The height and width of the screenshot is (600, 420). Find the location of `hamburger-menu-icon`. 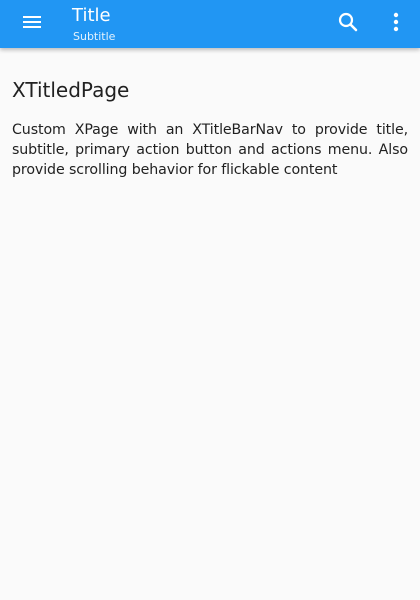

hamburger-menu-icon is located at coordinates (32, 24).